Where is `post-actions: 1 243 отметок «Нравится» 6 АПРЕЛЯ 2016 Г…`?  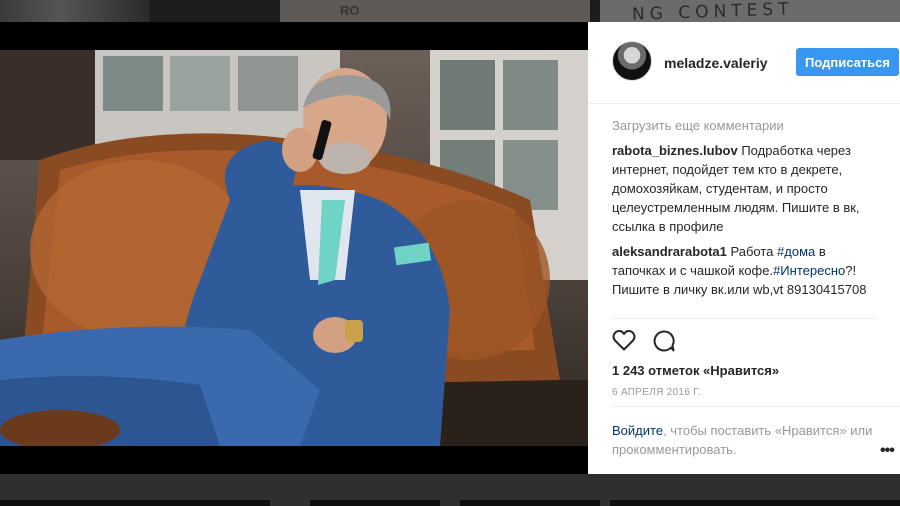
post-actions: 1 243 отметок «Нравится» 6 АПРЕЛЯ 2016 Г… is located at coordinates (744, 368).